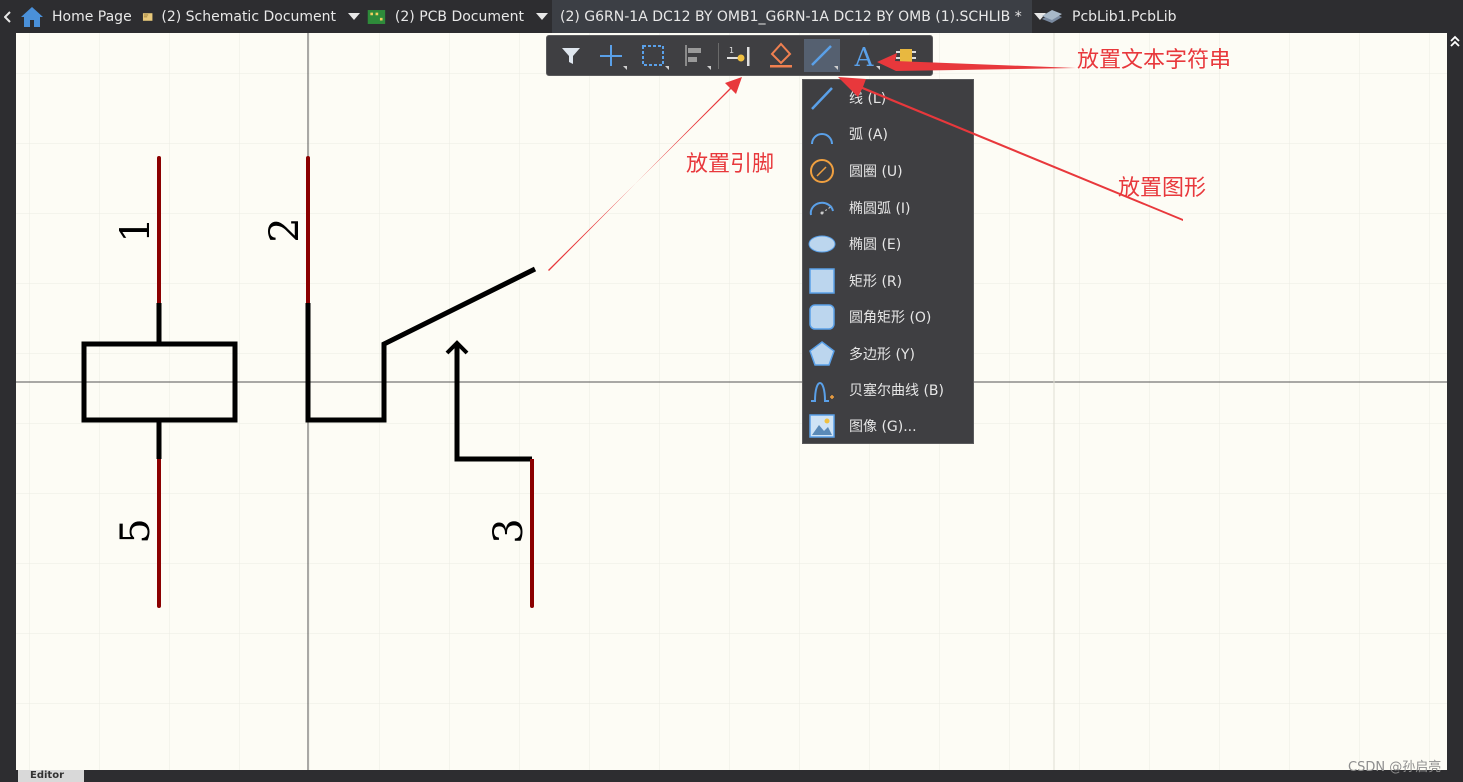 This screenshot has height=782, width=1463. What do you see at coordinates (1395, 767) in the screenshot?
I see `watermark: CSDN @孙启亮` at bounding box center [1395, 767].